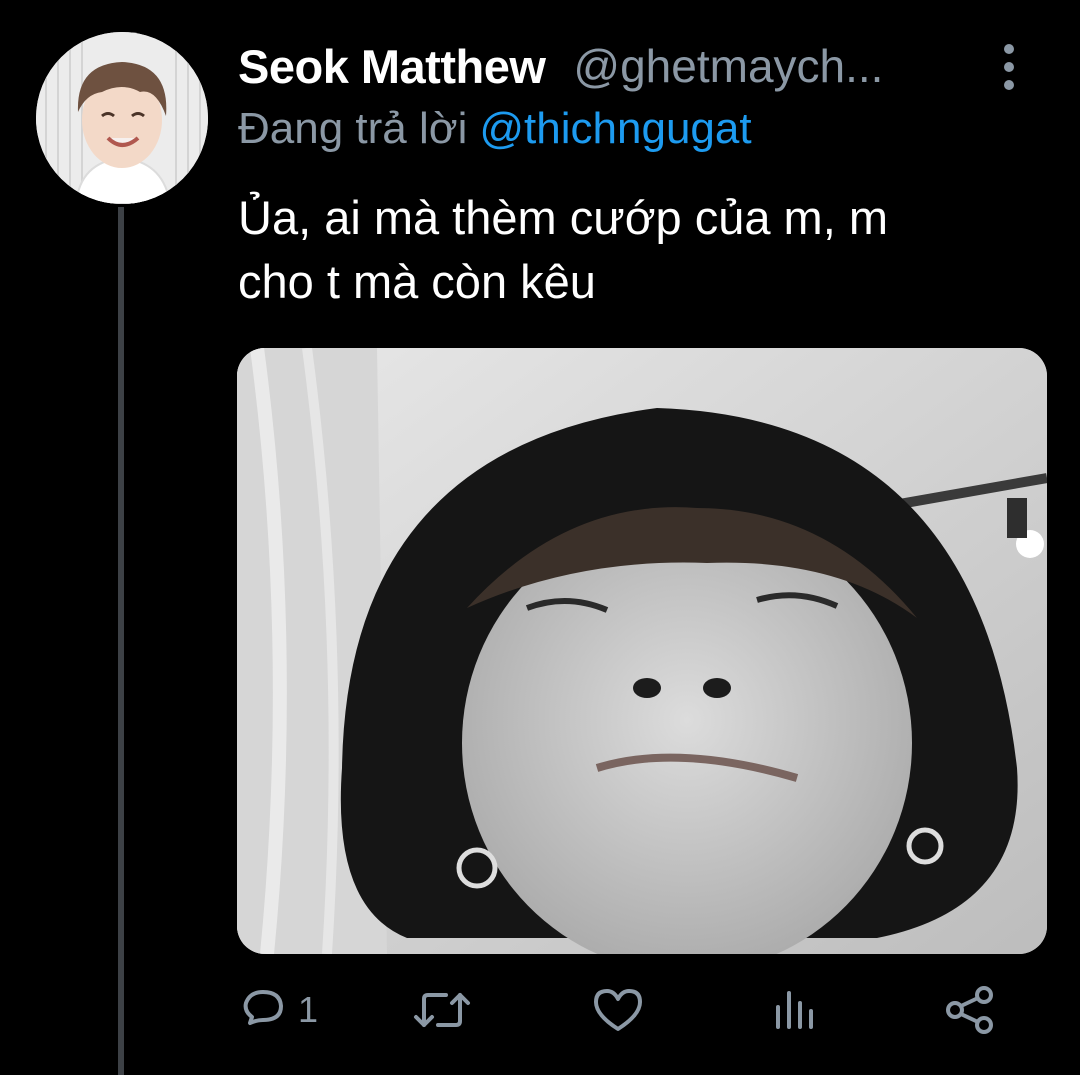 The width and height of the screenshot is (1080, 1075). Describe the element at coordinates (392, 66) in the screenshot. I see `display-name: Seok Matthew` at that location.